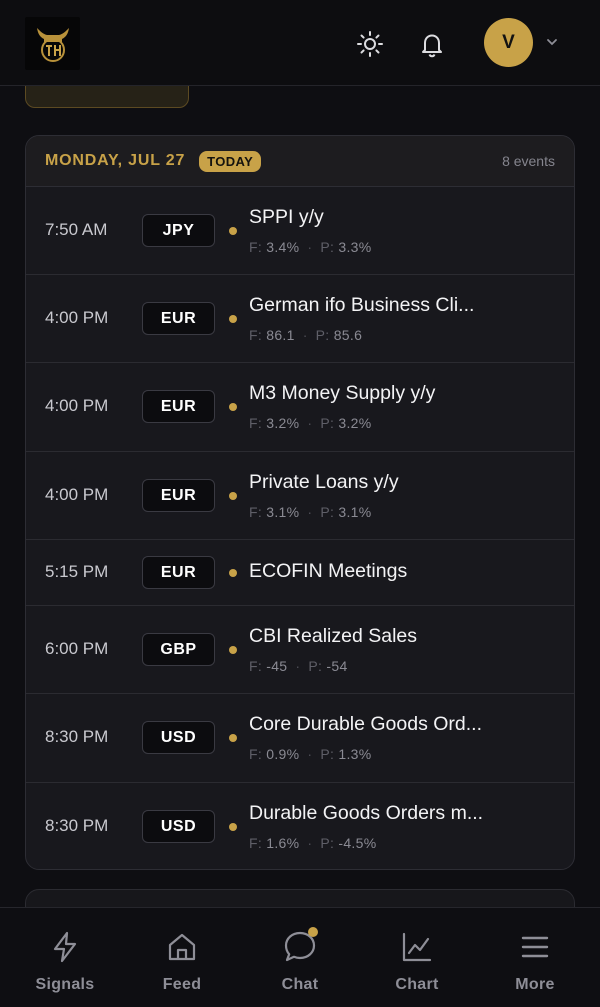 The image size is (600, 1007). I want to click on bell-icon, so click(432, 46).